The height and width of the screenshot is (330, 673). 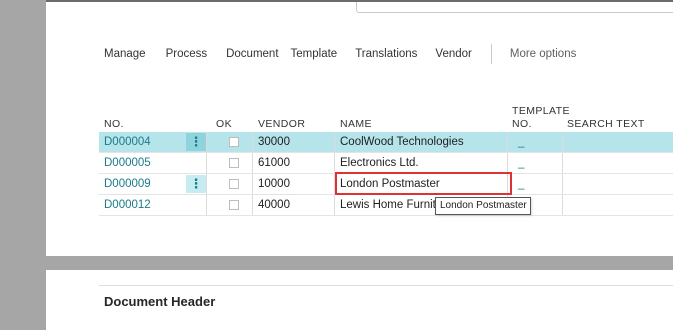 What do you see at coordinates (386, 215) in the screenshot?
I see `row-divider` at bounding box center [386, 215].